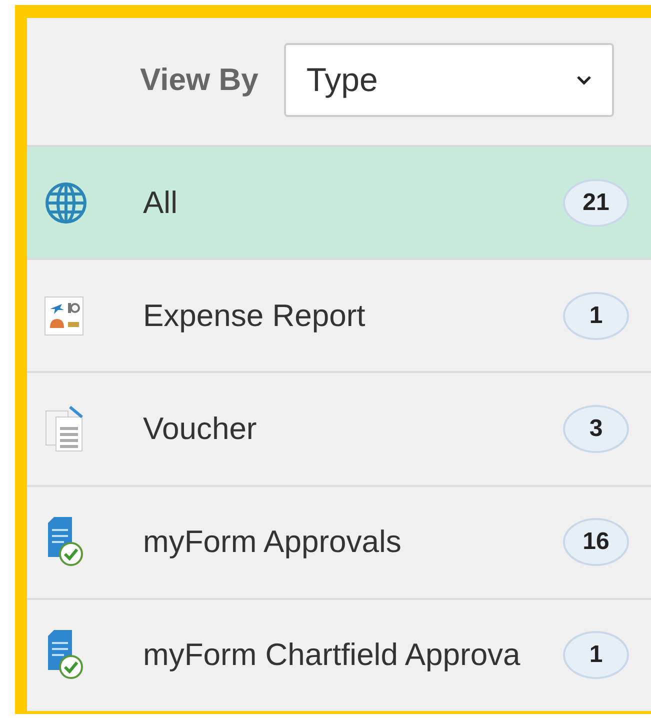 This screenshot has height=718, width=651. What do you see at coordinates (160, 202) in the screenshot?
I see `item-label: All` at bounding box center [160, 202].